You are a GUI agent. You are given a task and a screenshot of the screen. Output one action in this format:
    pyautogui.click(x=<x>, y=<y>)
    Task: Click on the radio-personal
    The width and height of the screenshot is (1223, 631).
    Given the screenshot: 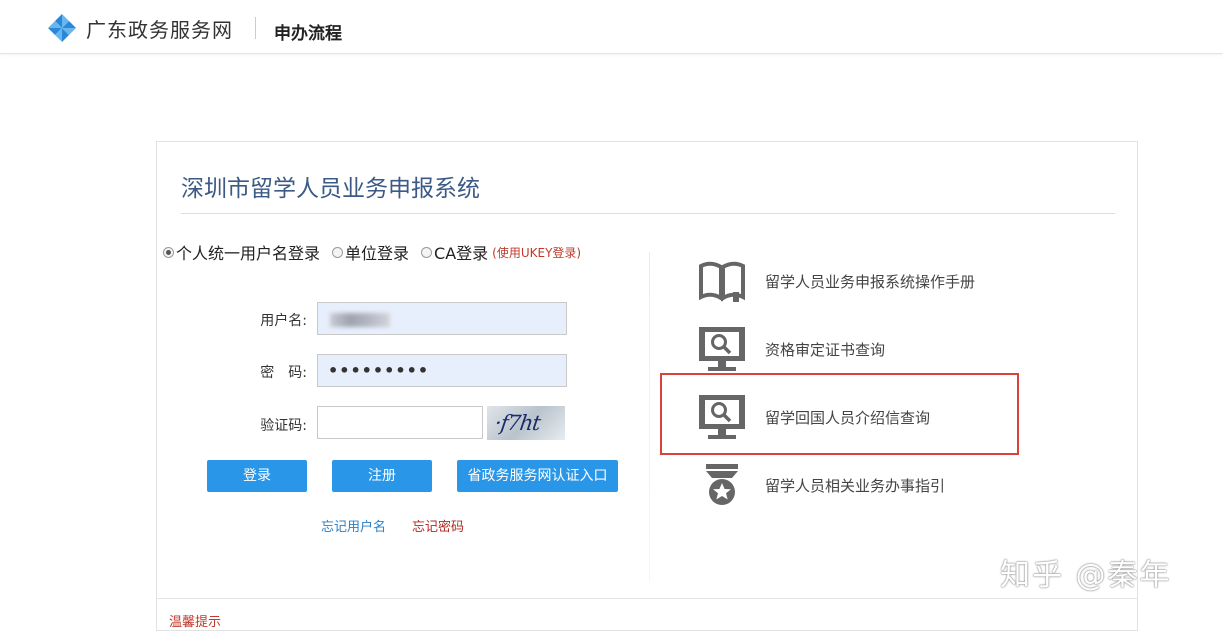 What is the action you would take?
    pyautogui.click(x=168, y=252)
    